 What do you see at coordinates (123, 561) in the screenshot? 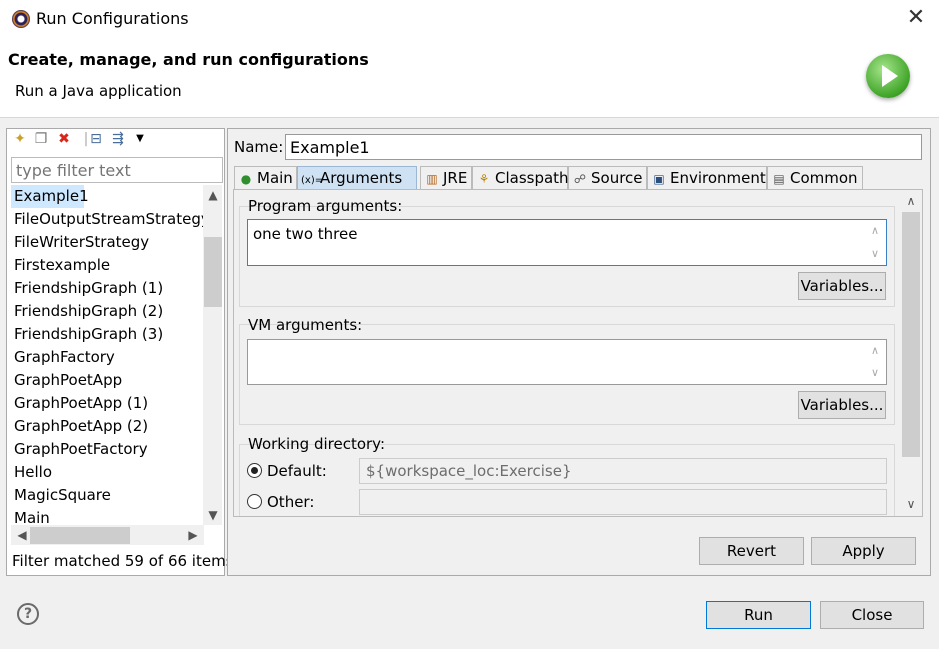
I see `filter-status-text: Filter matched 59 of 66 items` at bounding box center [123, 561].